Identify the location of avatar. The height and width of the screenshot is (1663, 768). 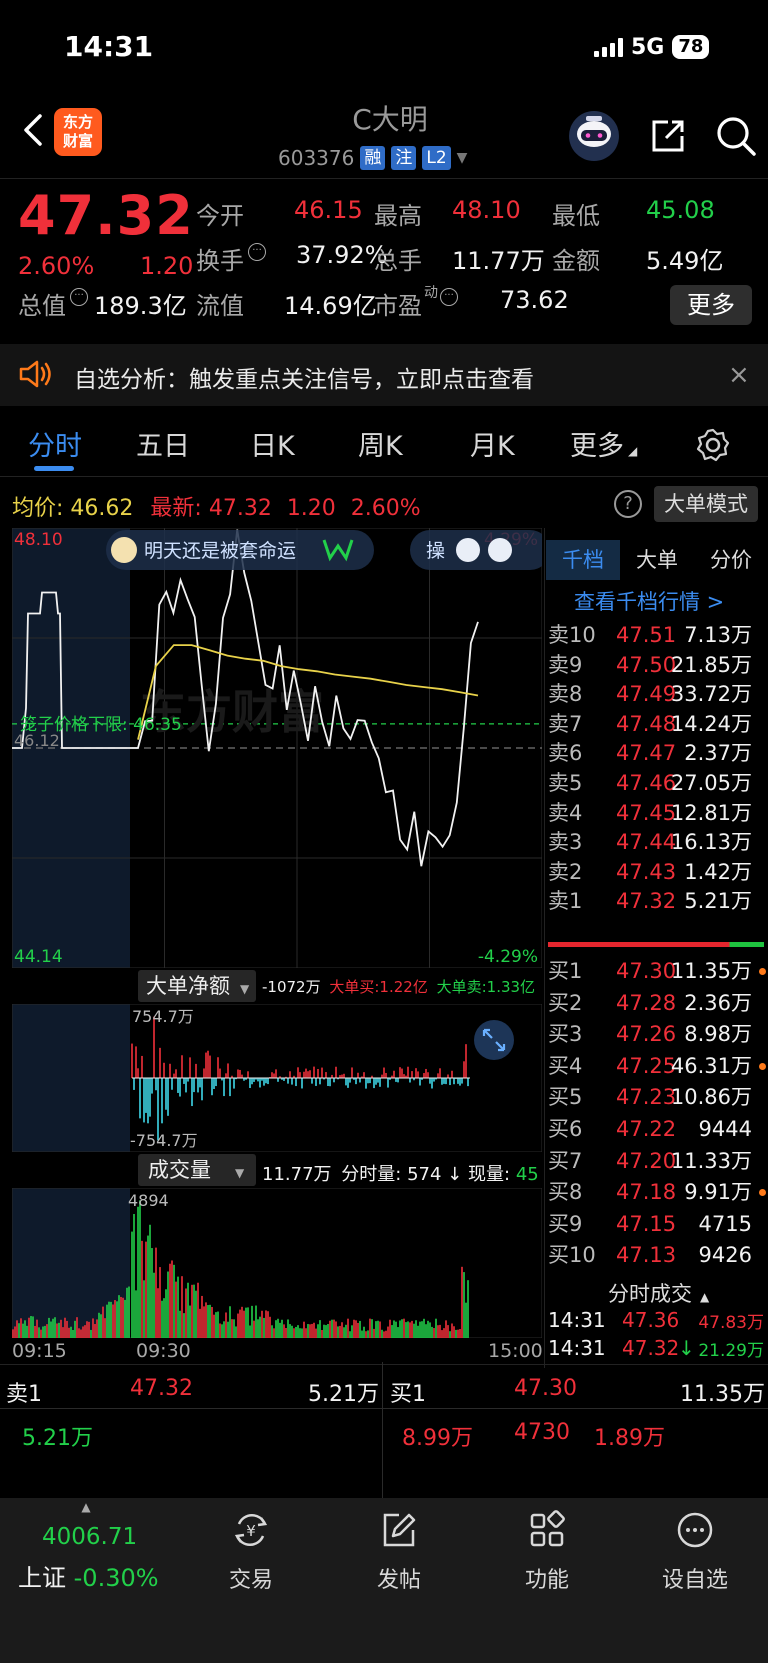
(500, 550).